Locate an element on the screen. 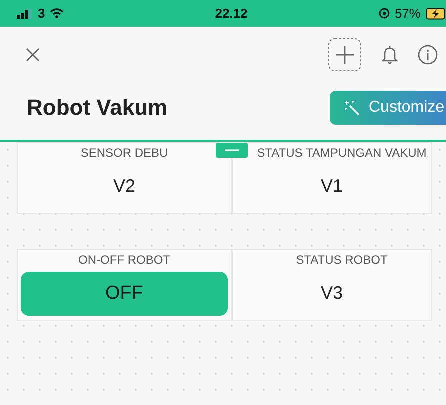  wifi-icon is located at coordinates (57, 13).